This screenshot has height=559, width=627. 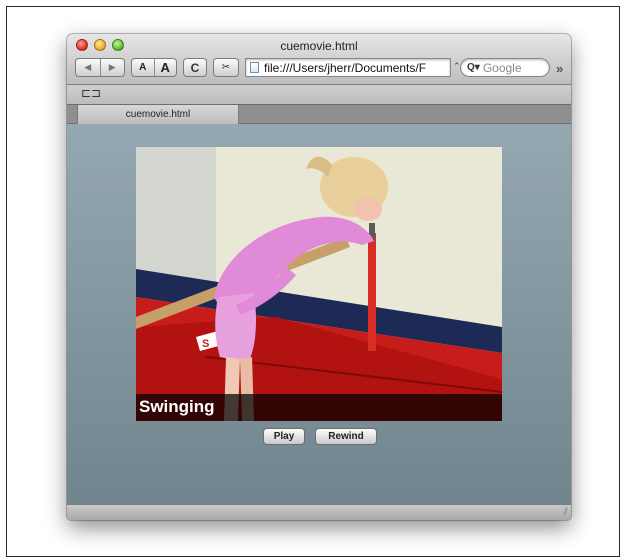 What do you see at coordinates (88, 67) in the screenshot?
I see `back-button: ◀` at bounding box center [88, 67].